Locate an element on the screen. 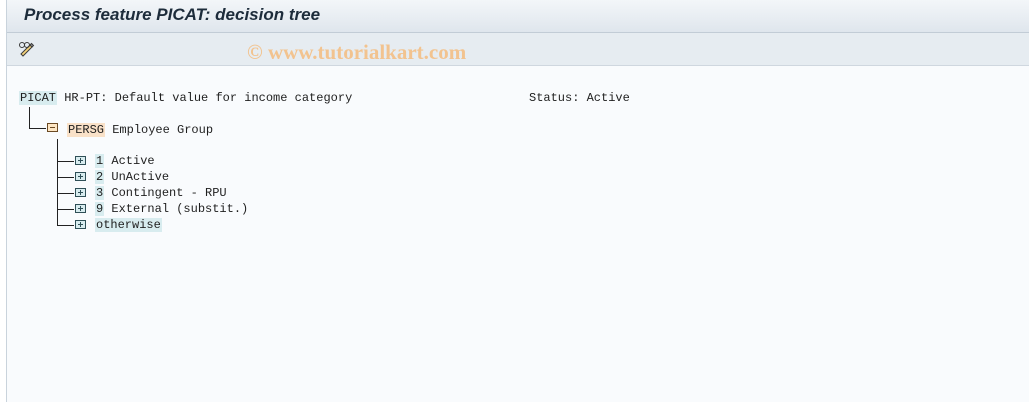  branch-label: External (substit.) is located at coordinates (180, 209).